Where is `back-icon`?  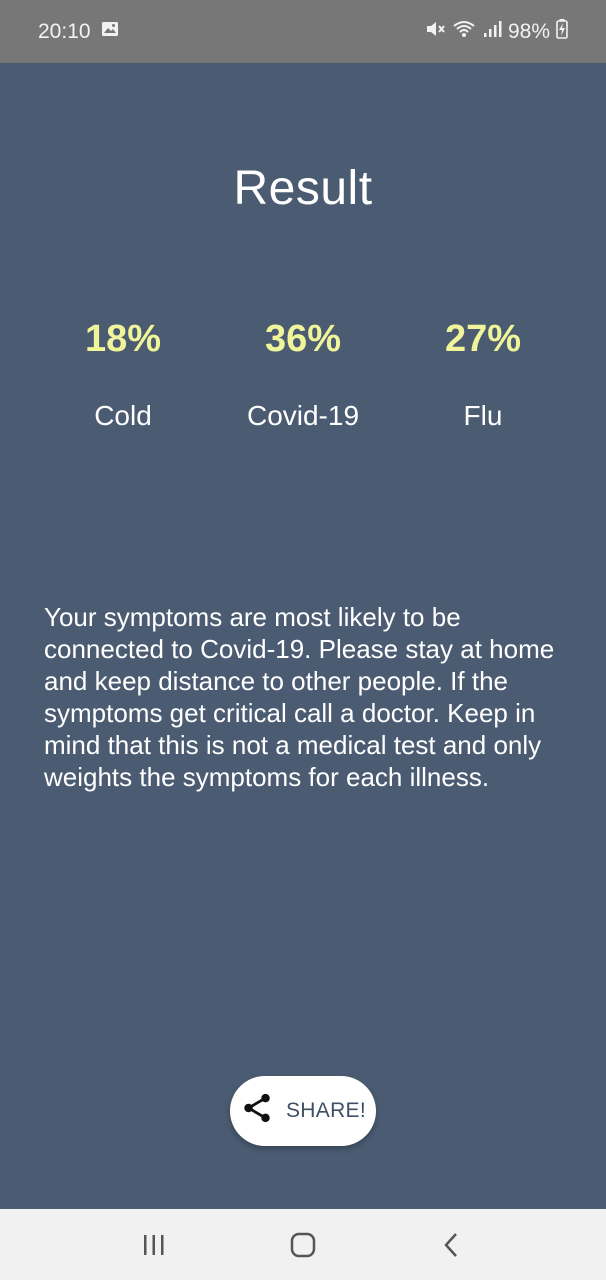 back-icon is located at coordinates (452, 1245).